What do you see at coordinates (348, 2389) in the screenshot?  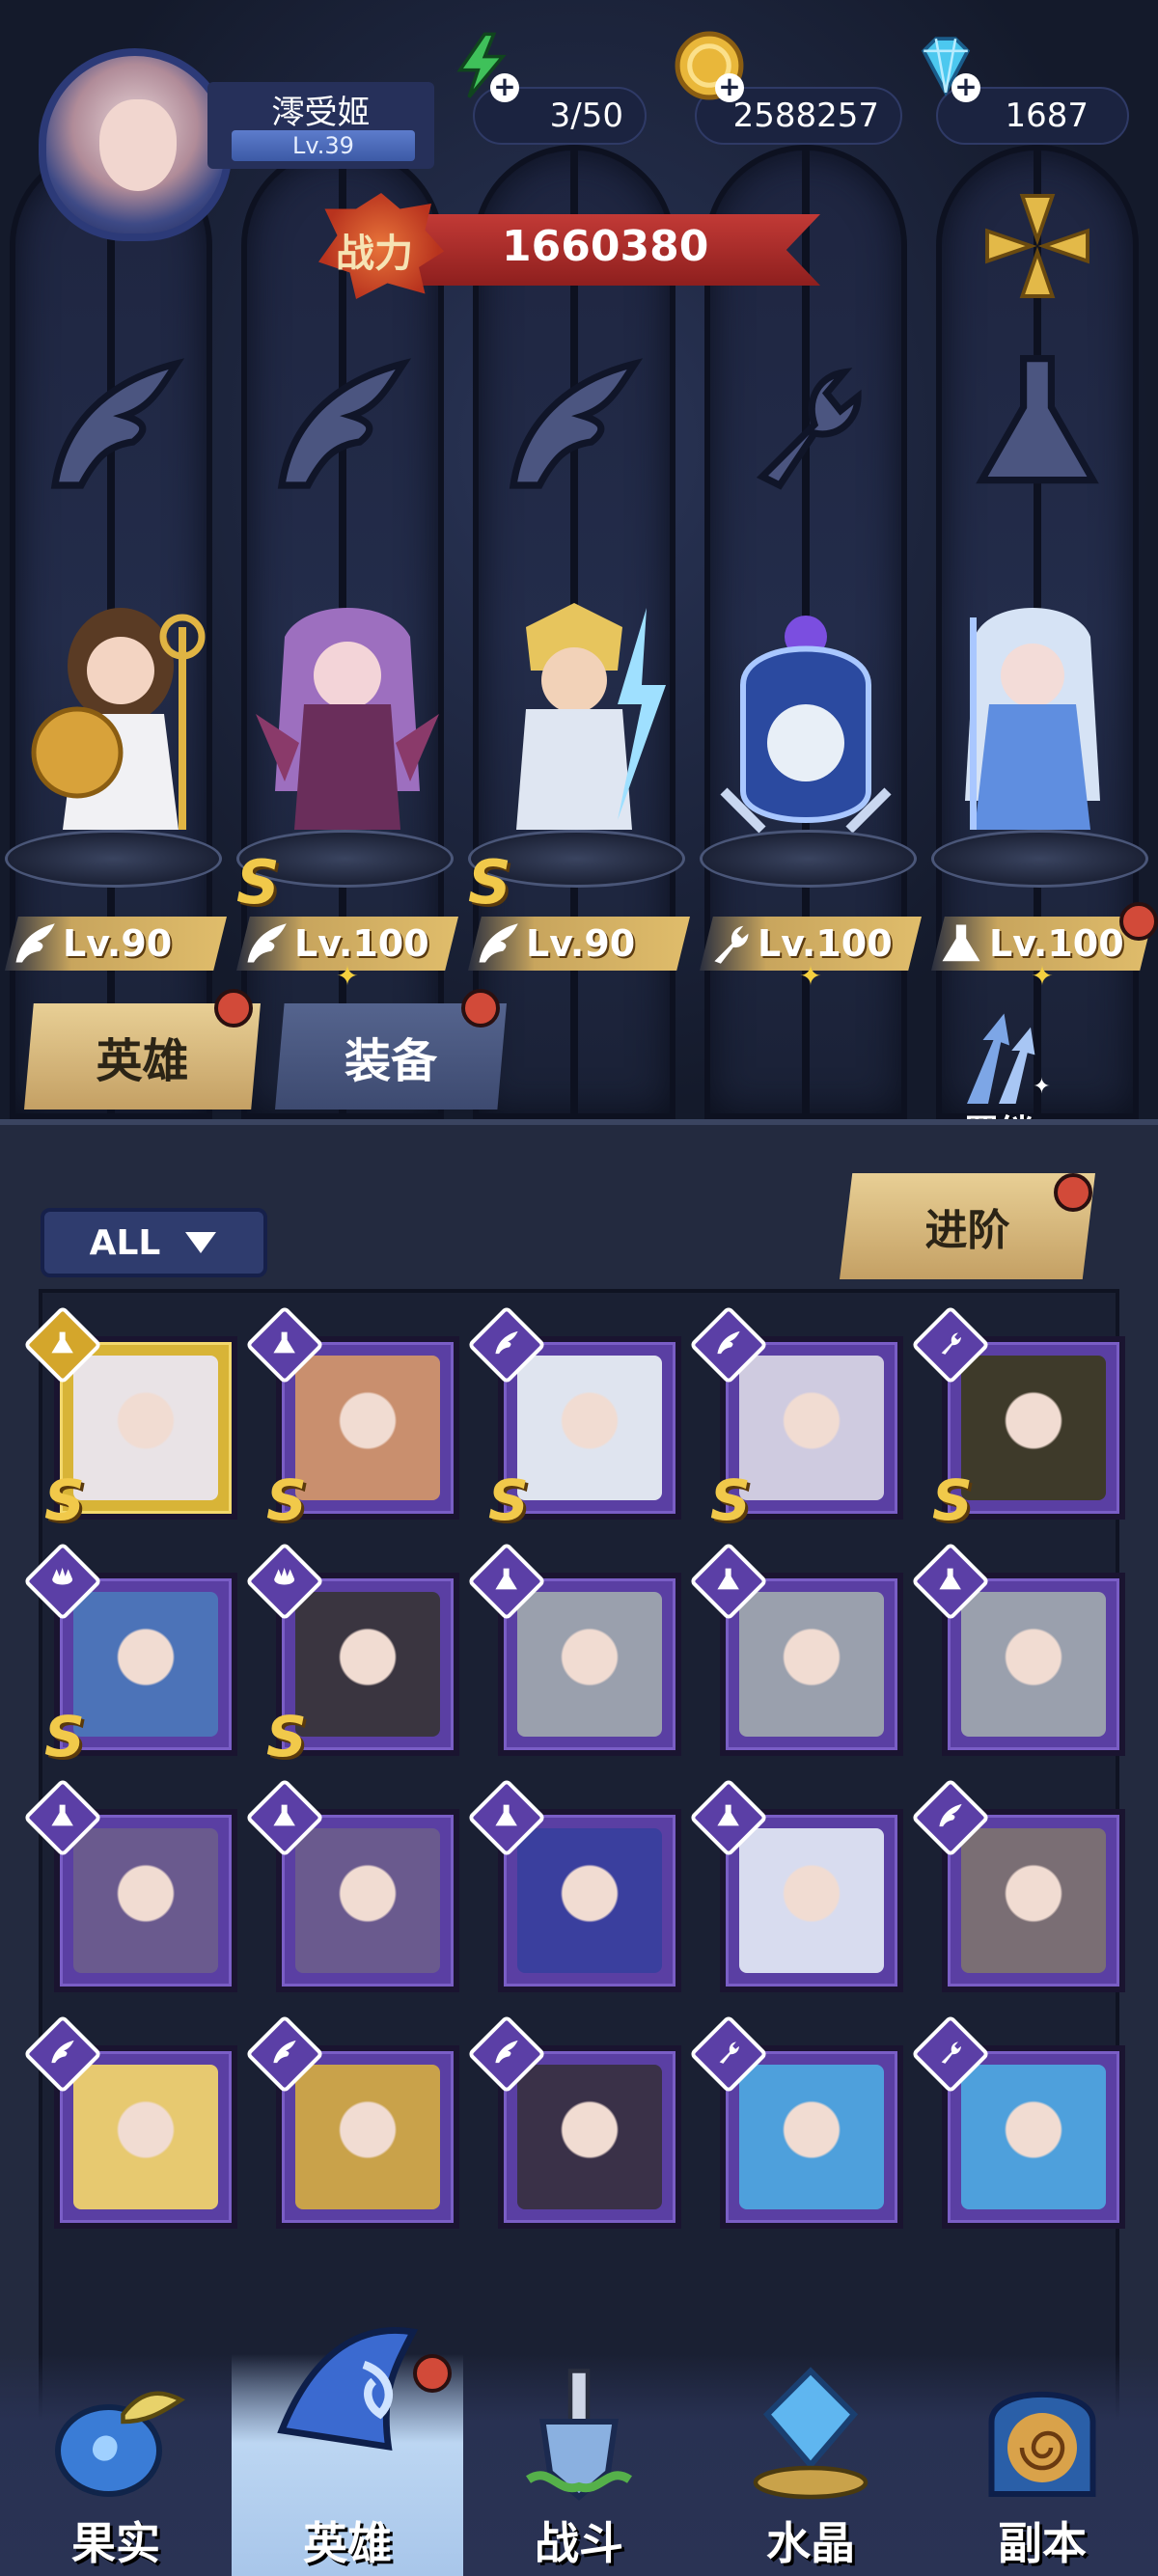 I see `hero-hat-icon` at bounding box center [348, 2389].